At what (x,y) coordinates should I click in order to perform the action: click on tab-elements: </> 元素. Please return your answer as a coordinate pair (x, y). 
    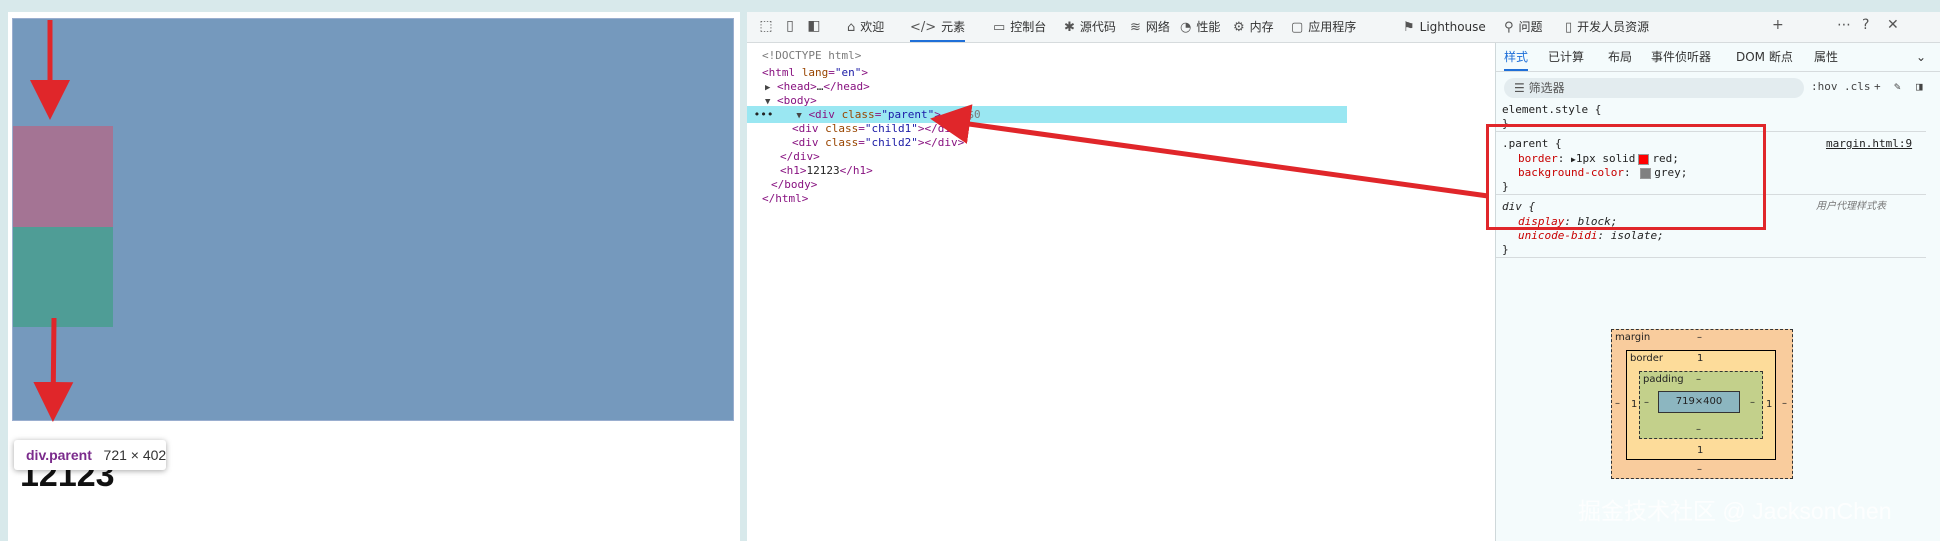
    Looking at the image, I should click on (938, 27).